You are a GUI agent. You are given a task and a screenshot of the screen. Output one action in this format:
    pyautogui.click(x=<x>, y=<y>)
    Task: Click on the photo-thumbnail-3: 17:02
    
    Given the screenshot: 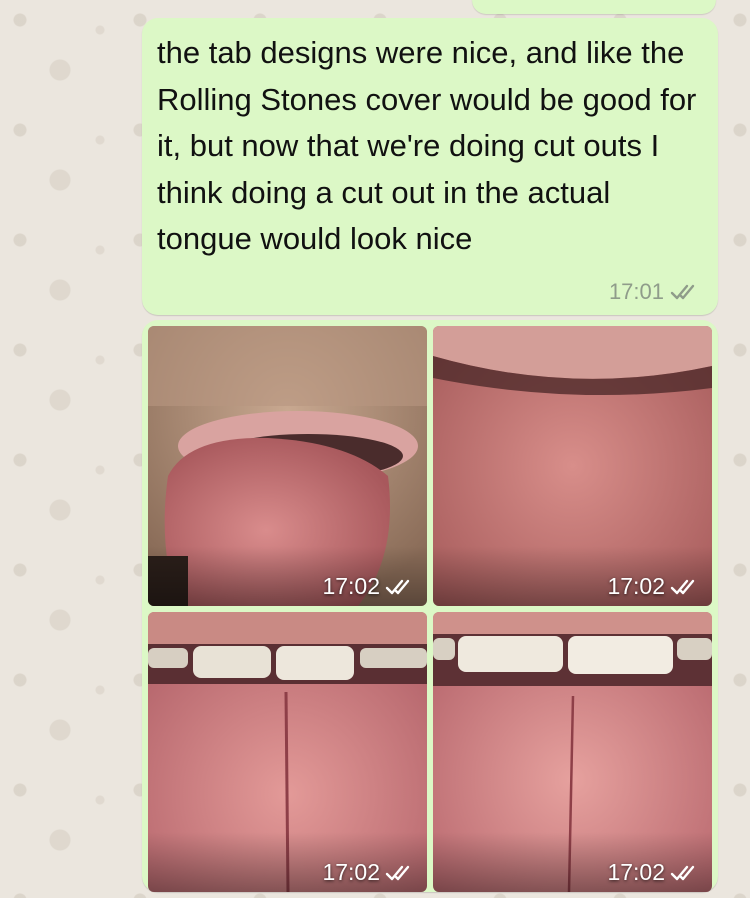 What is the action you would take?
    pyautogui.click(x=287, y=752)
    